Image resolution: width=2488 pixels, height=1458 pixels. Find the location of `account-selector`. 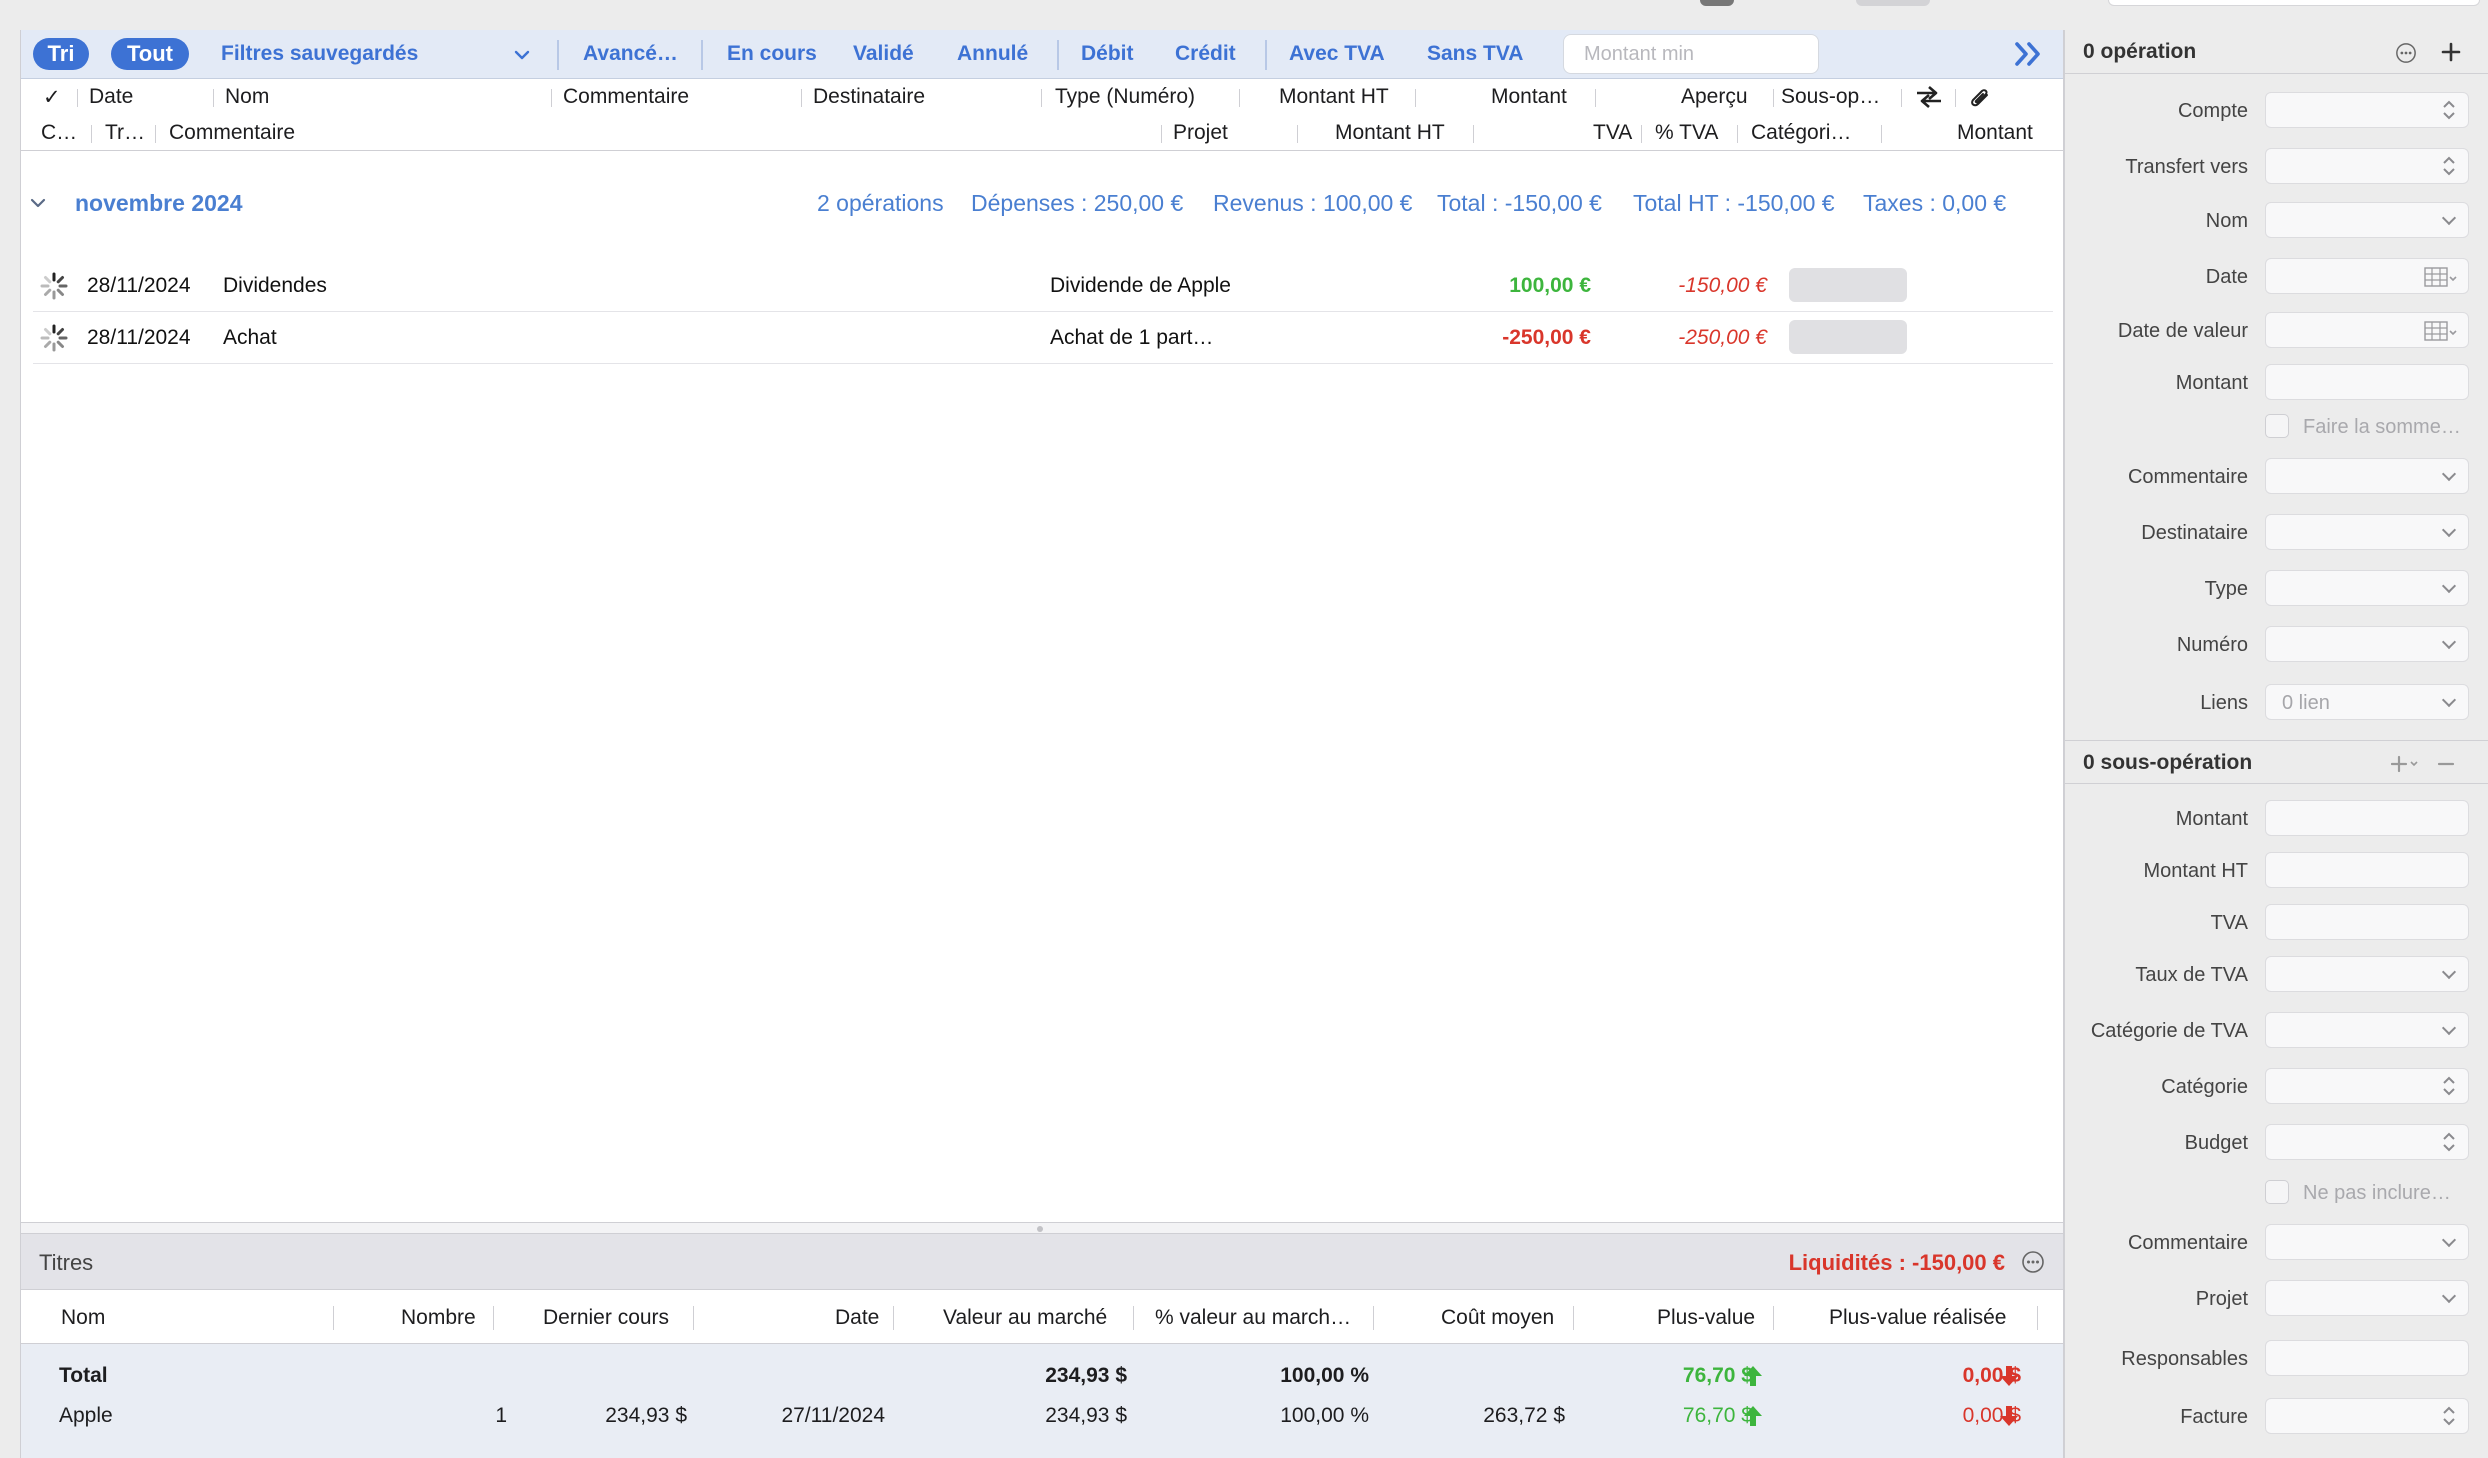

account-selector is located at coordinates (2367, 110).